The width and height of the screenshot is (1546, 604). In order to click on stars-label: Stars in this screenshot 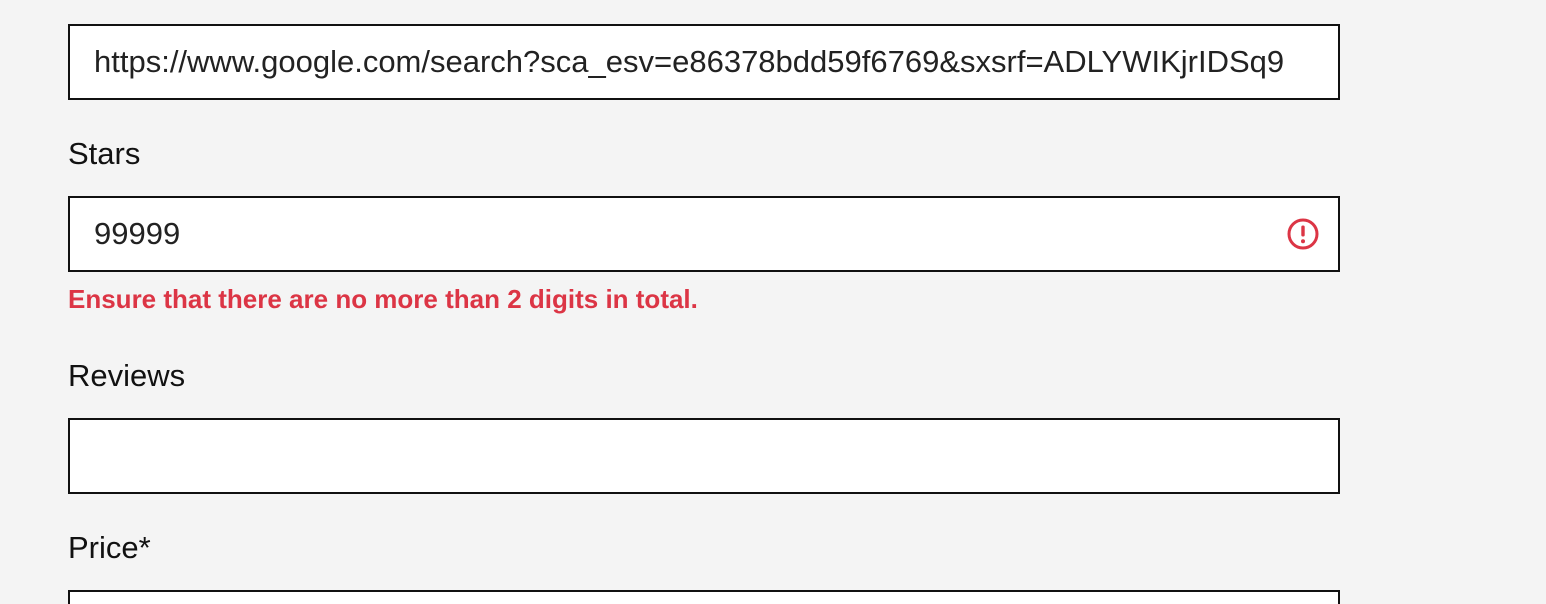, I will do `click(104, 153)`.